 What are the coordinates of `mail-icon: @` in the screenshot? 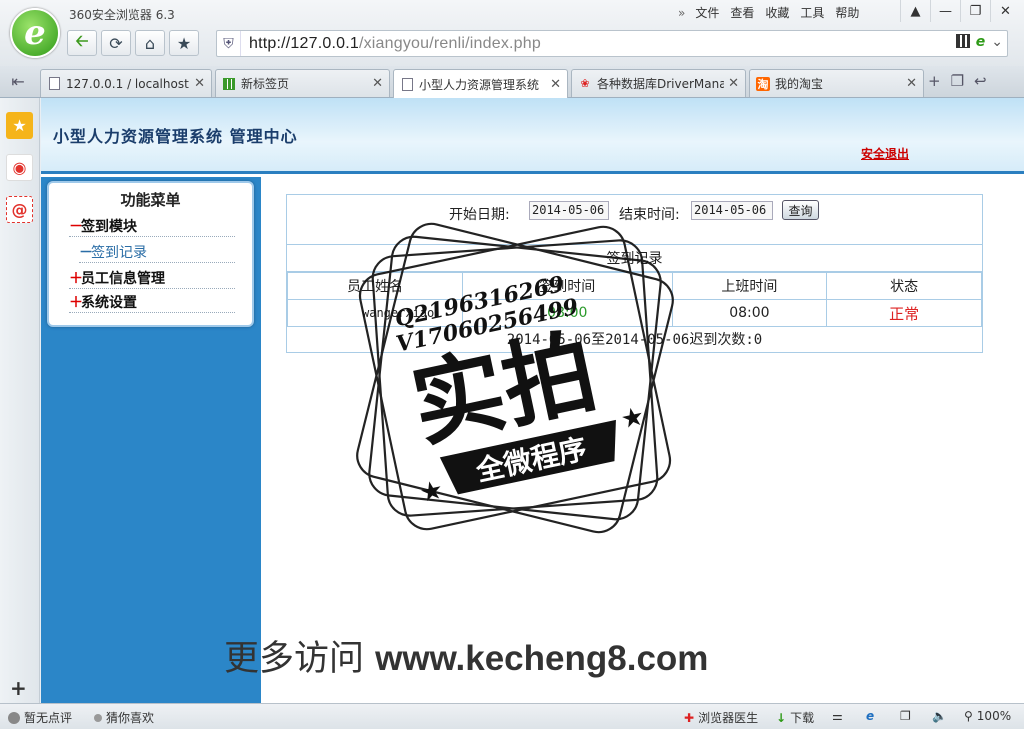 It's located at (19, 209).